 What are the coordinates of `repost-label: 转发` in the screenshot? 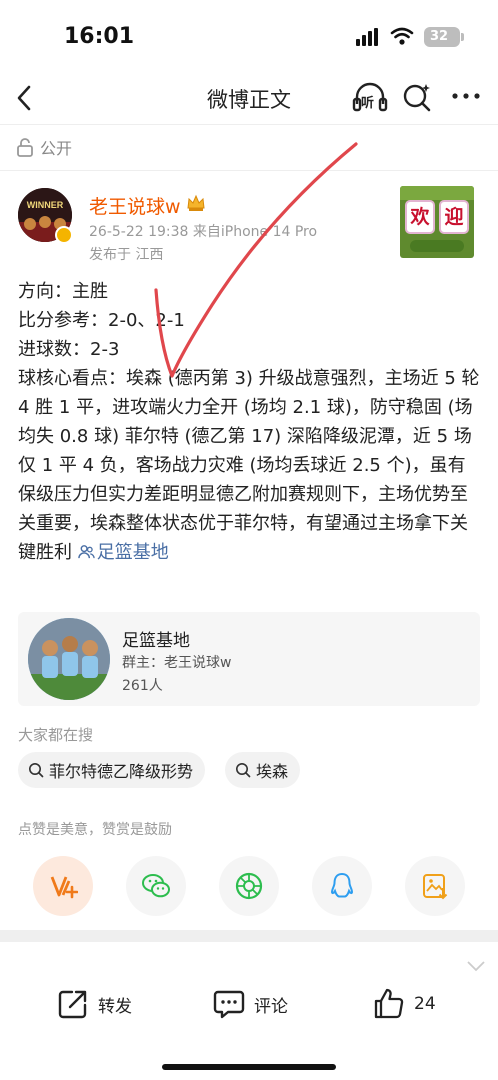 It's located at (115, 1006).